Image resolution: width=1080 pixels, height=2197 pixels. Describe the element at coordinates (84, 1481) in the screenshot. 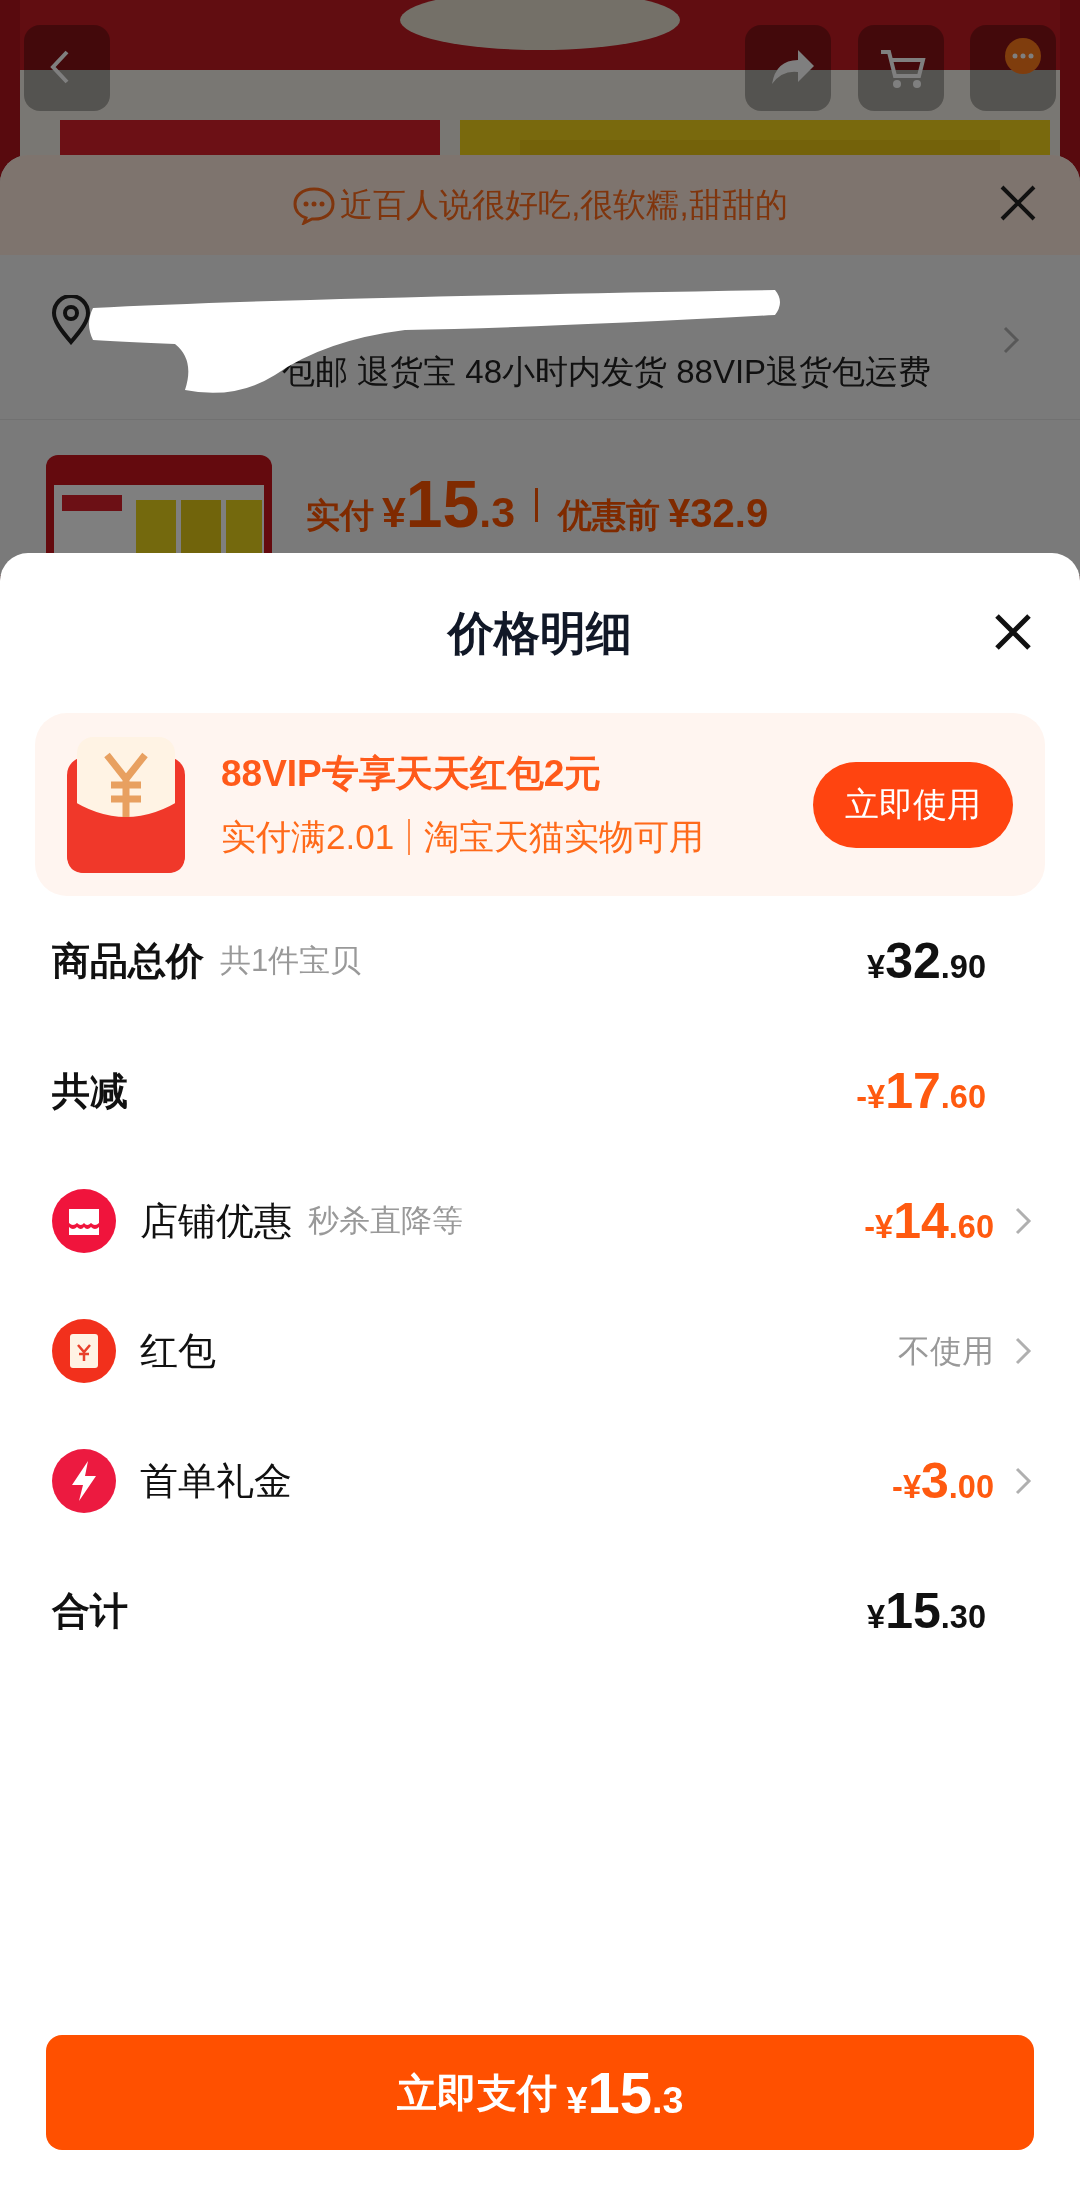

I see `lightning-icon` at that location.